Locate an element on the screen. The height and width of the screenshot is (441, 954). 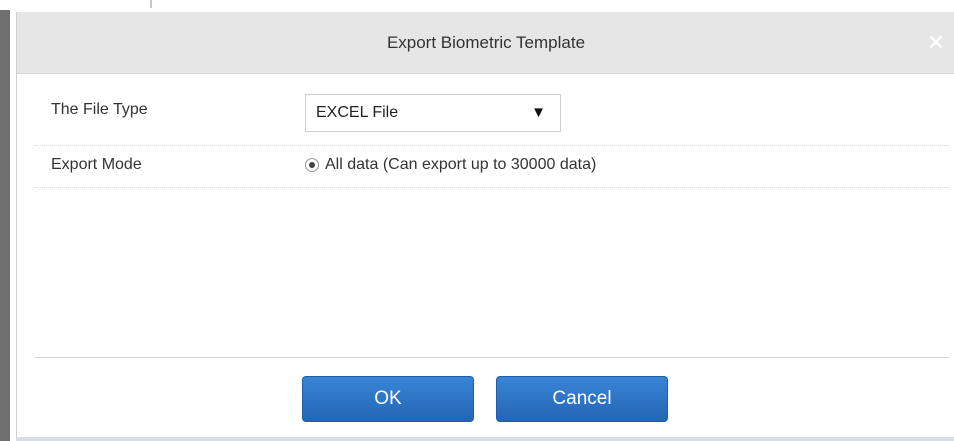
dialog-titlebar: Export Biometric Template ✕ is located at coordinates (485, 43).